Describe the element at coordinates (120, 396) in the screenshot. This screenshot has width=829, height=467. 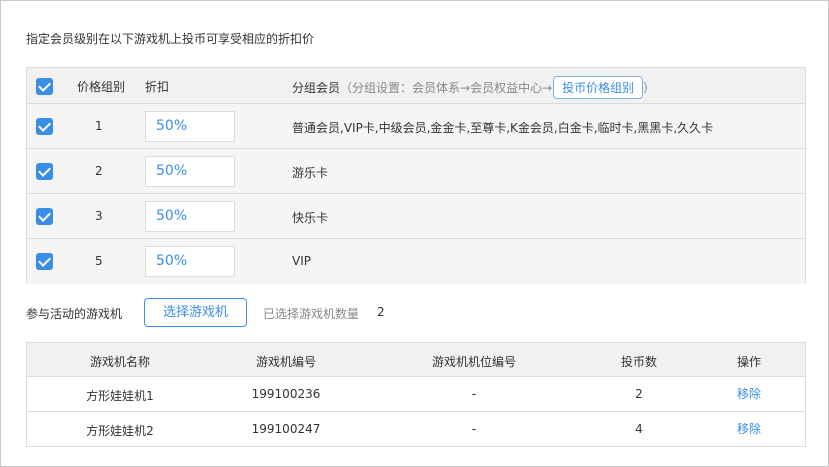
I see `machine-name: 方形娃娃机1` at that location.